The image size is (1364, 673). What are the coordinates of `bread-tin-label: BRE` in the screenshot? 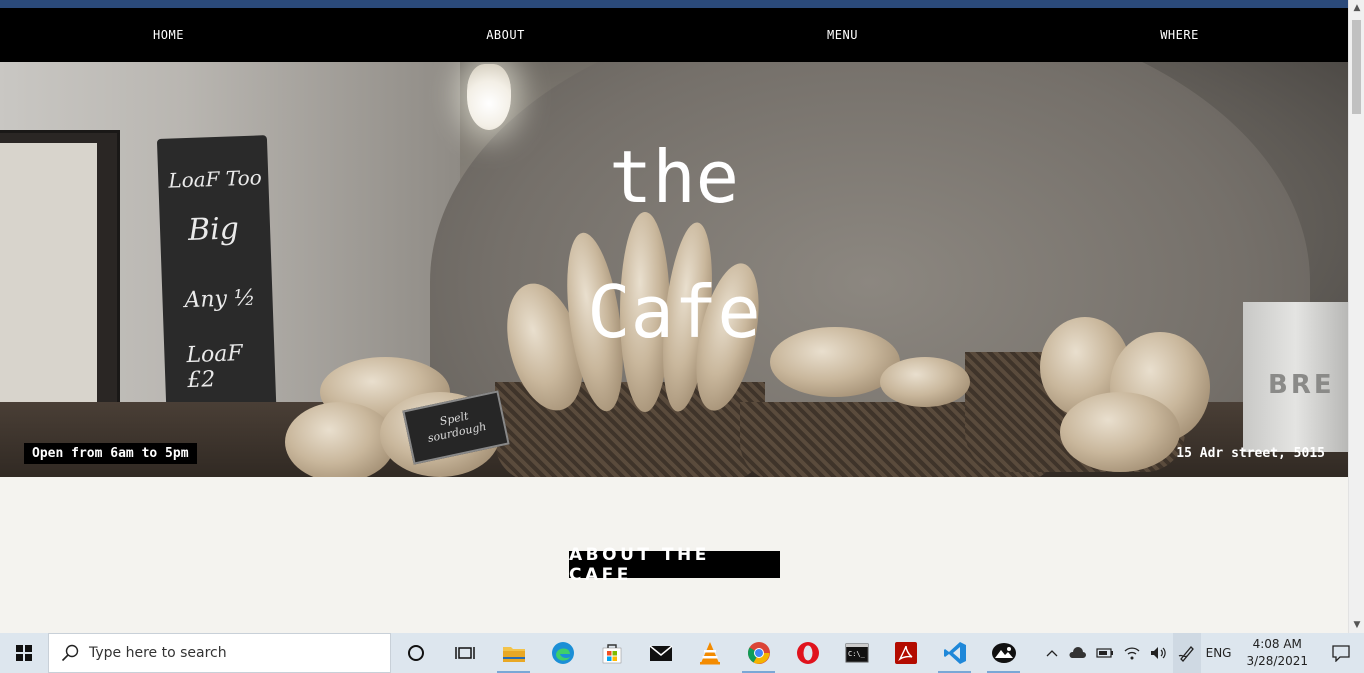 It's located at (1301, 385).